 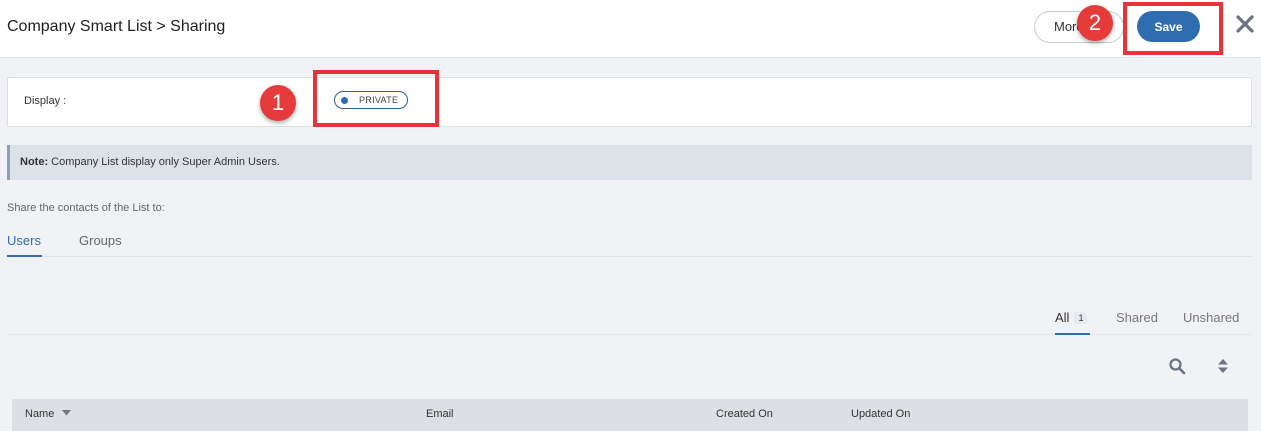 What do you see at coordinates (440, 414) in the screenshot?
I see `column-email: Email` at bounding box center [440, 414].